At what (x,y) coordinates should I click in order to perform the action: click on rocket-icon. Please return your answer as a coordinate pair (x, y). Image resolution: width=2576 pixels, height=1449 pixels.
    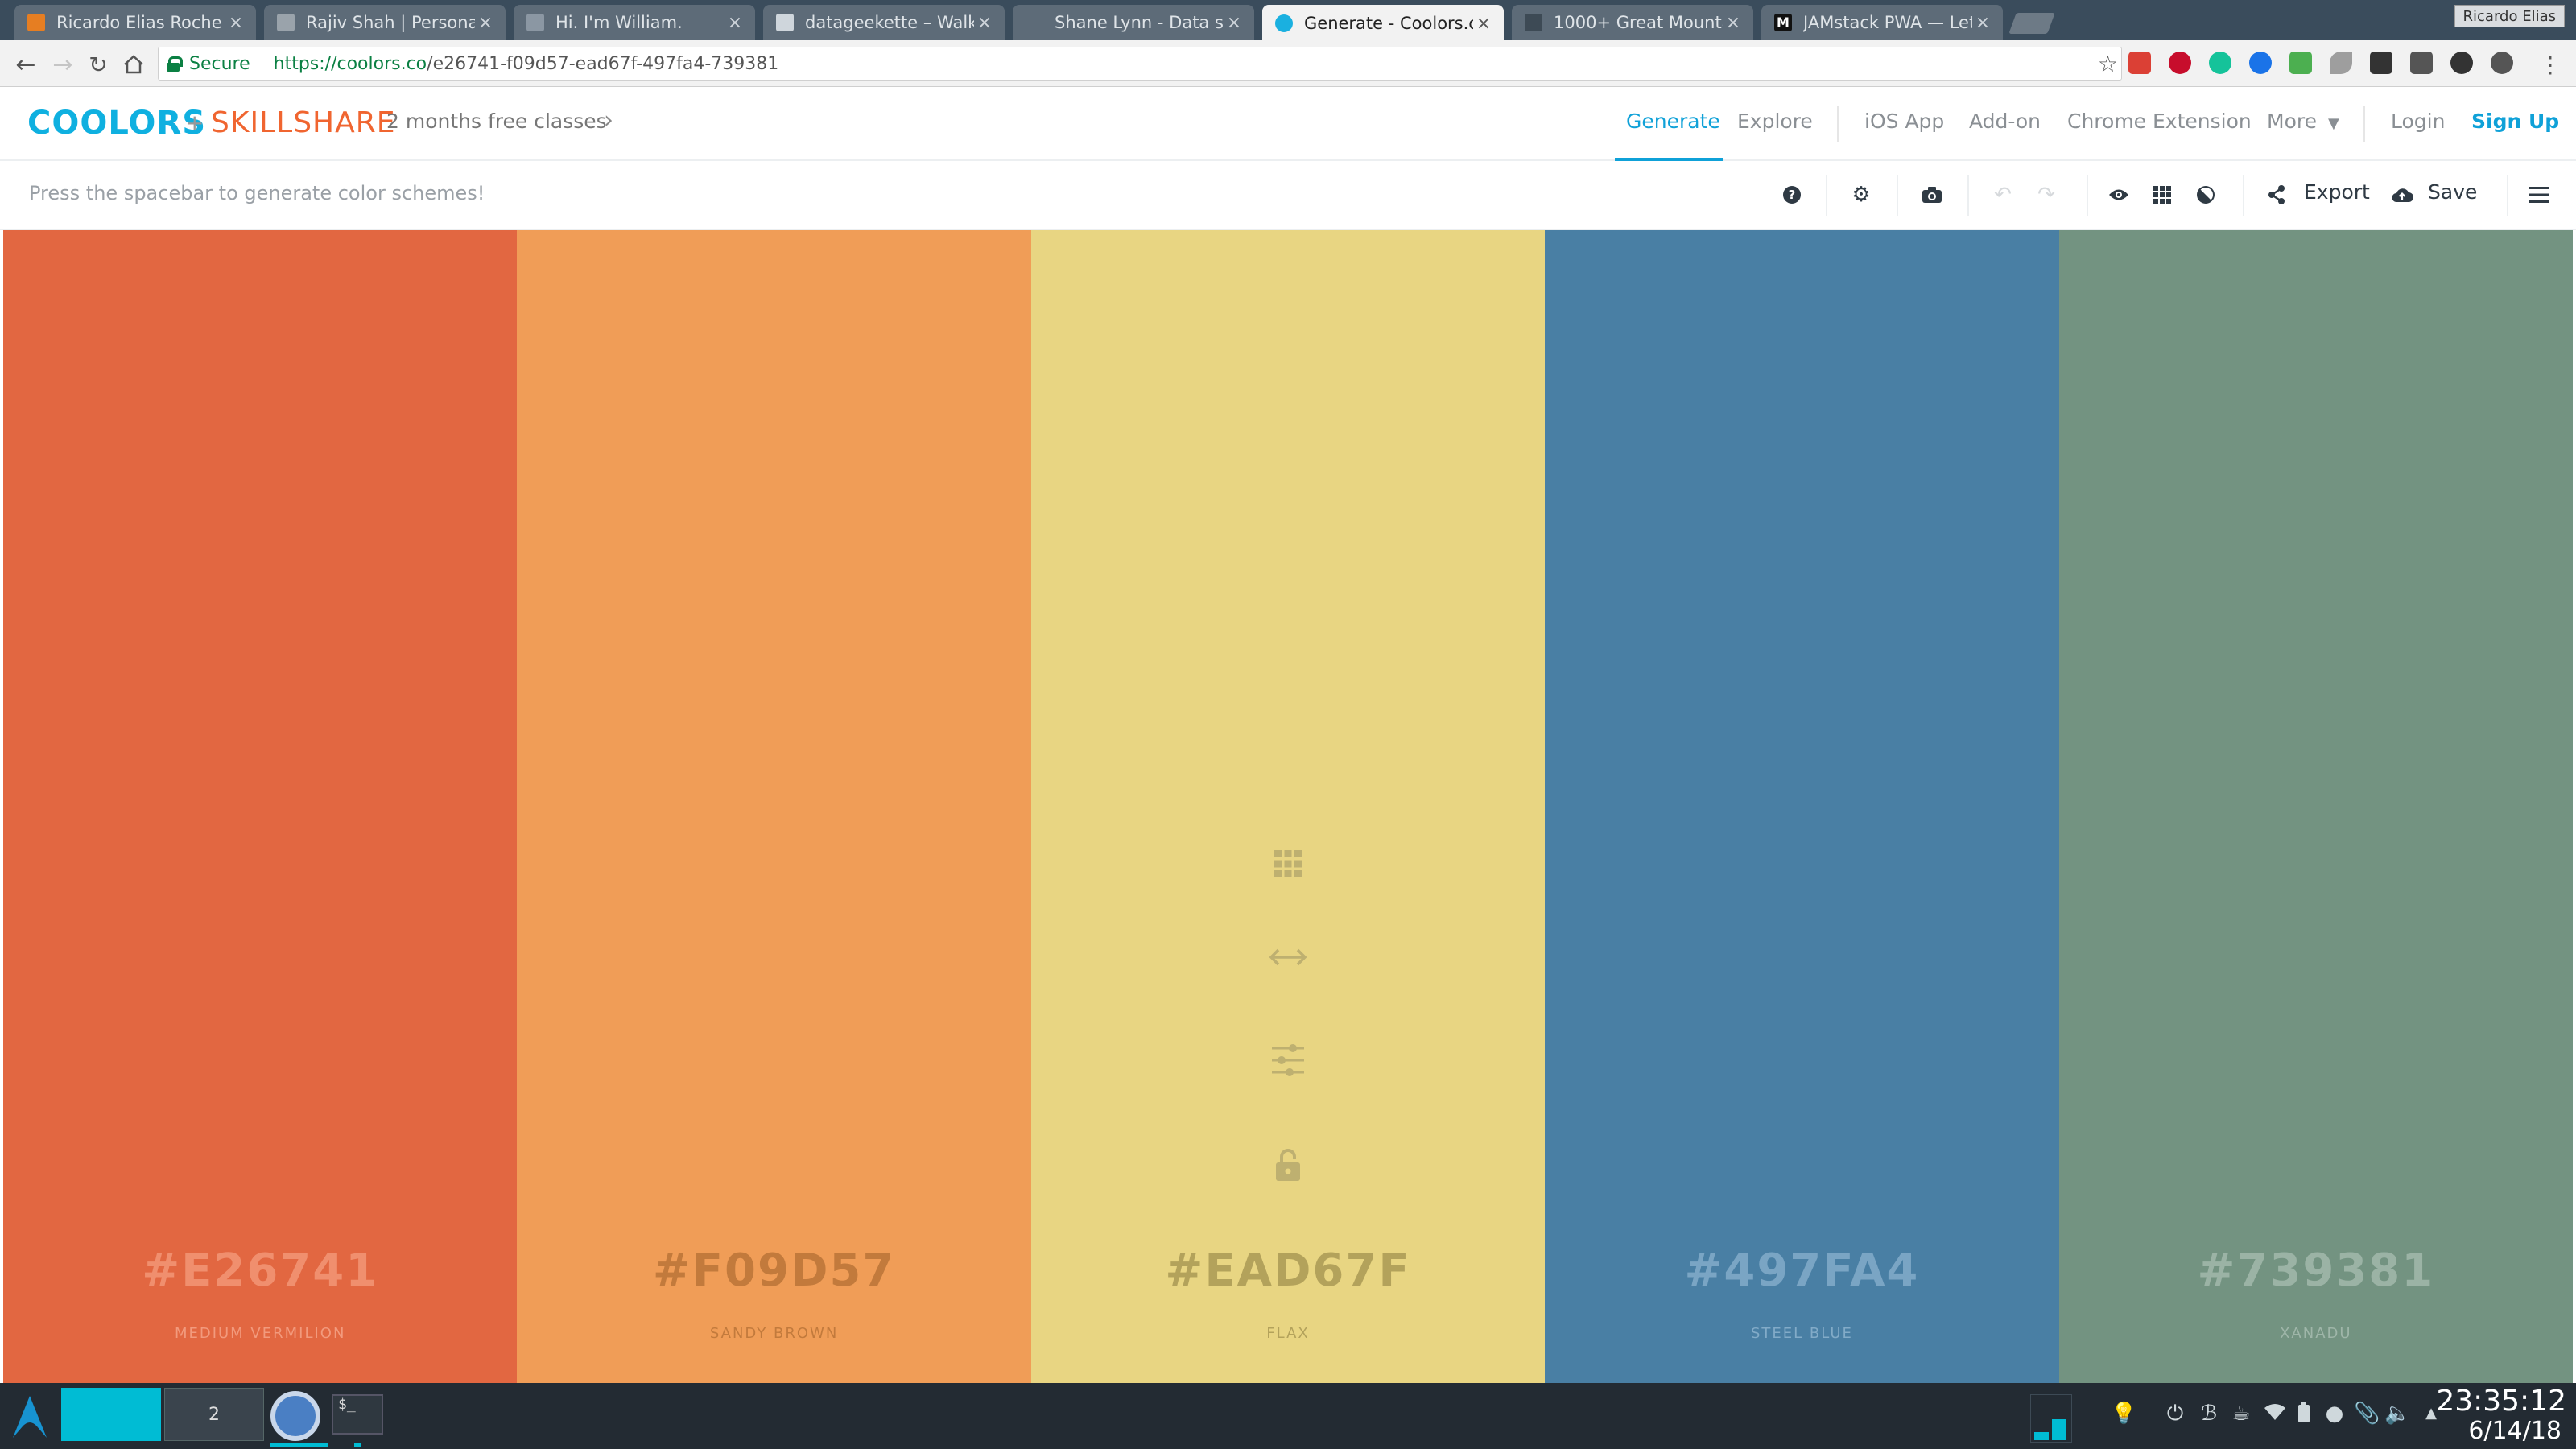
    Looking at the image, I should click on (2341, 63).